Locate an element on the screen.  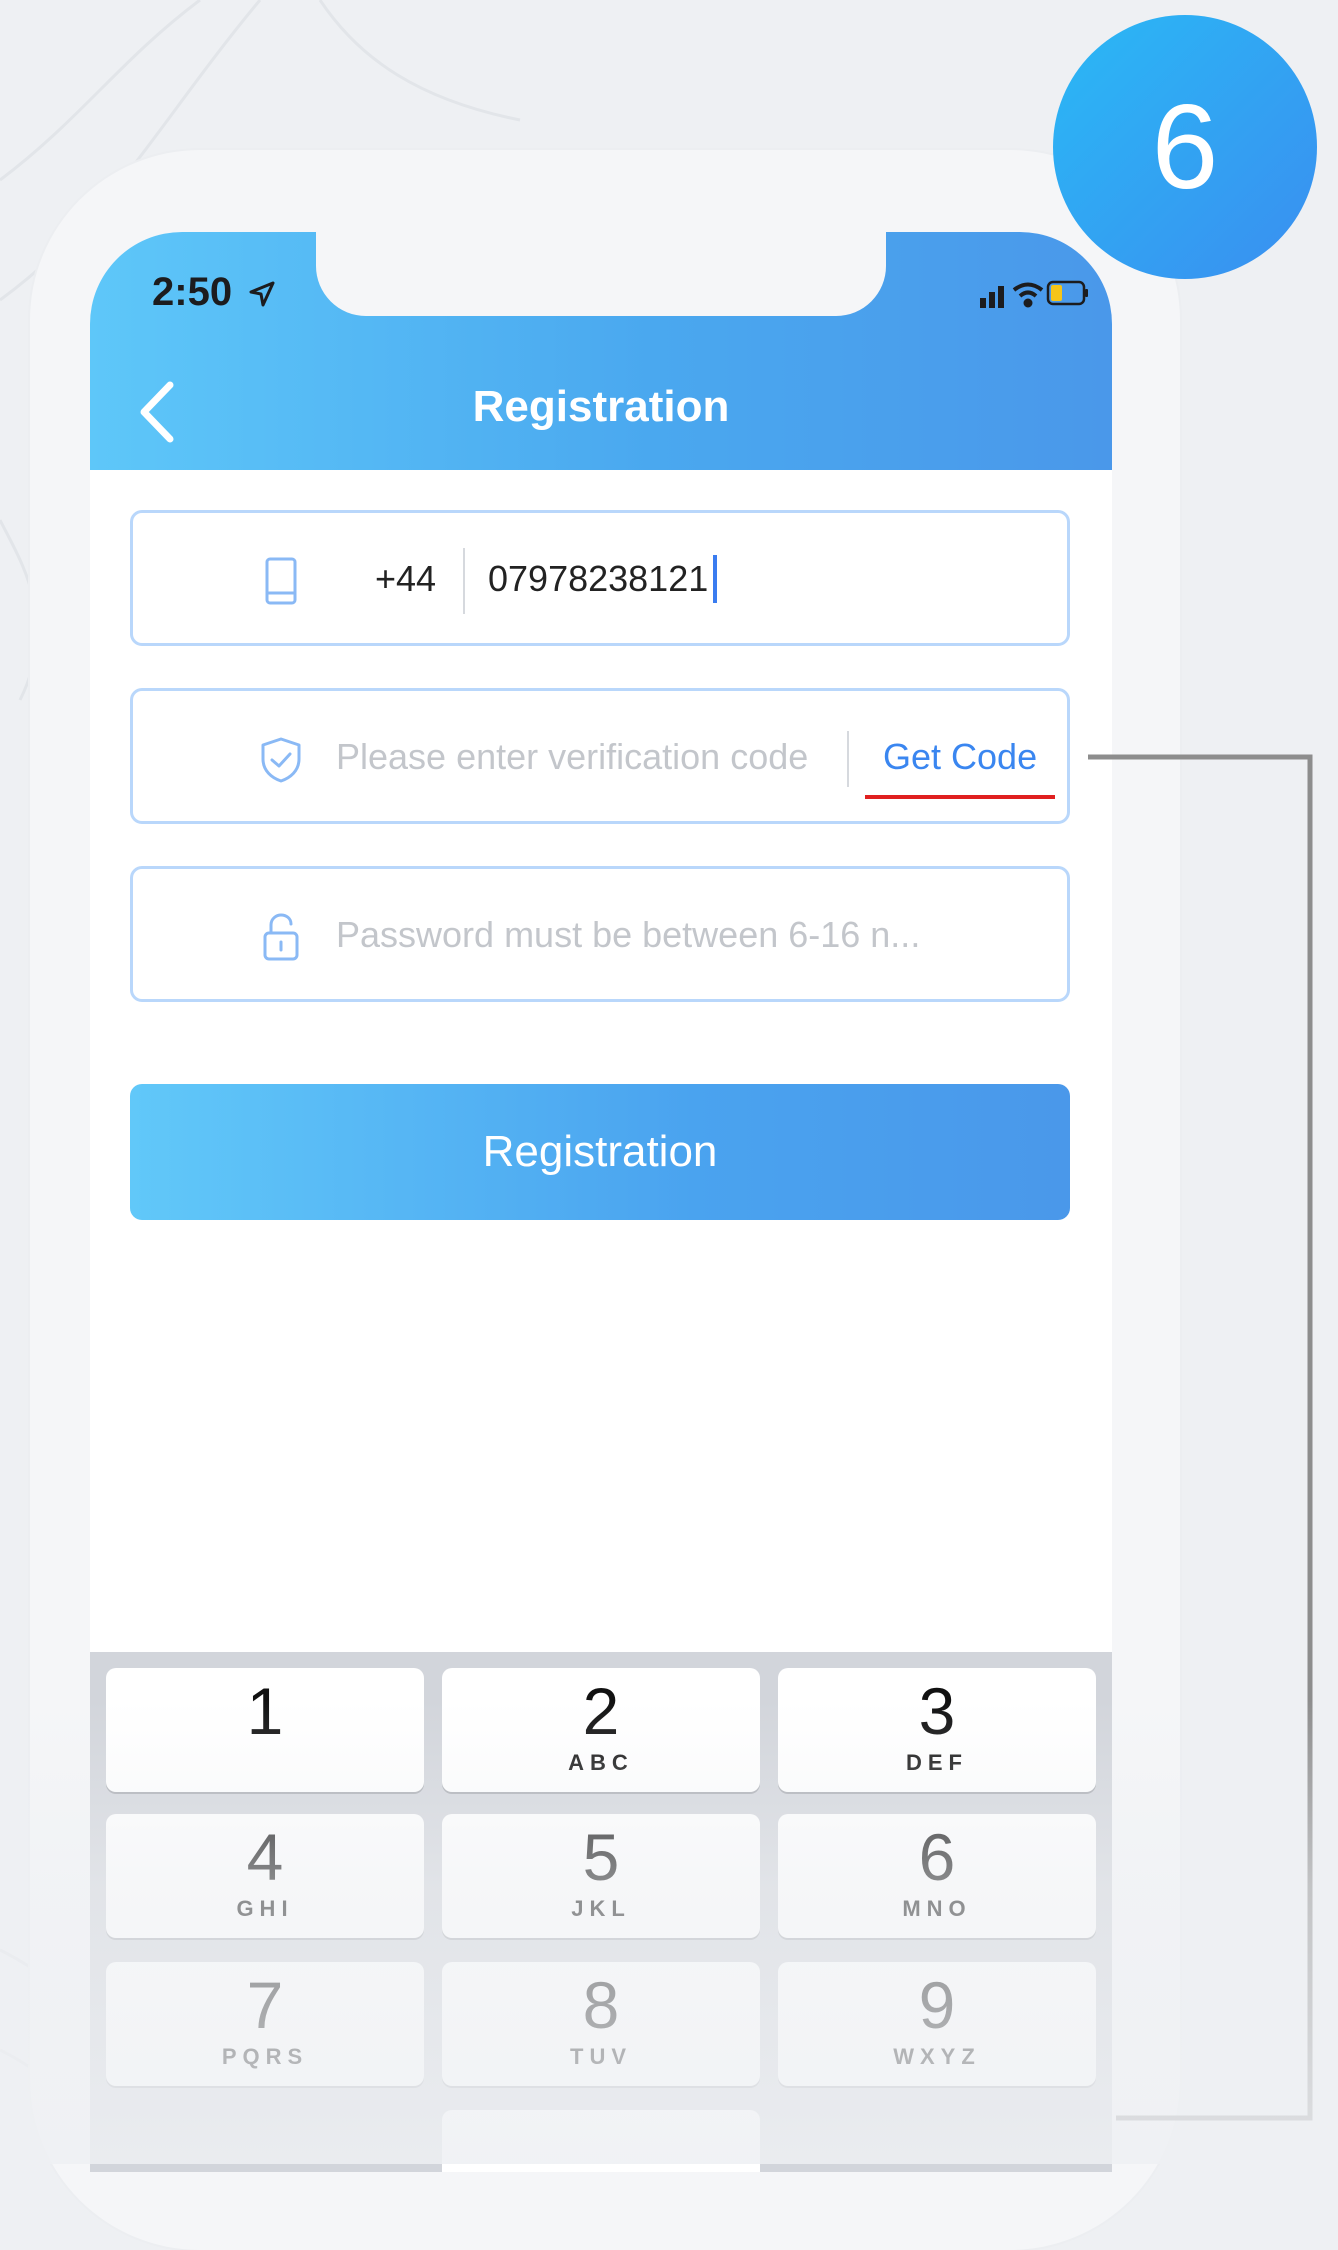
key-letters: ABC is located at coordinates (601, 1762).